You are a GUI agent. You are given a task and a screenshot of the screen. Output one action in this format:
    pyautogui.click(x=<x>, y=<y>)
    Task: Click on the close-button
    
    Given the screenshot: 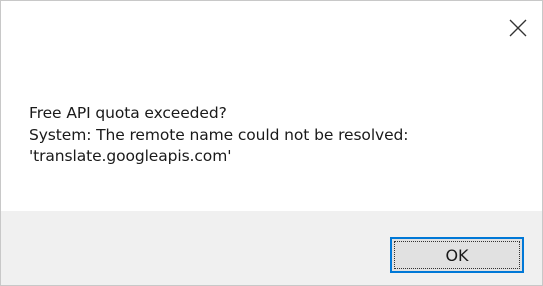 What is the action you would take?
    pyautogui.click(x=518, y=28)
    